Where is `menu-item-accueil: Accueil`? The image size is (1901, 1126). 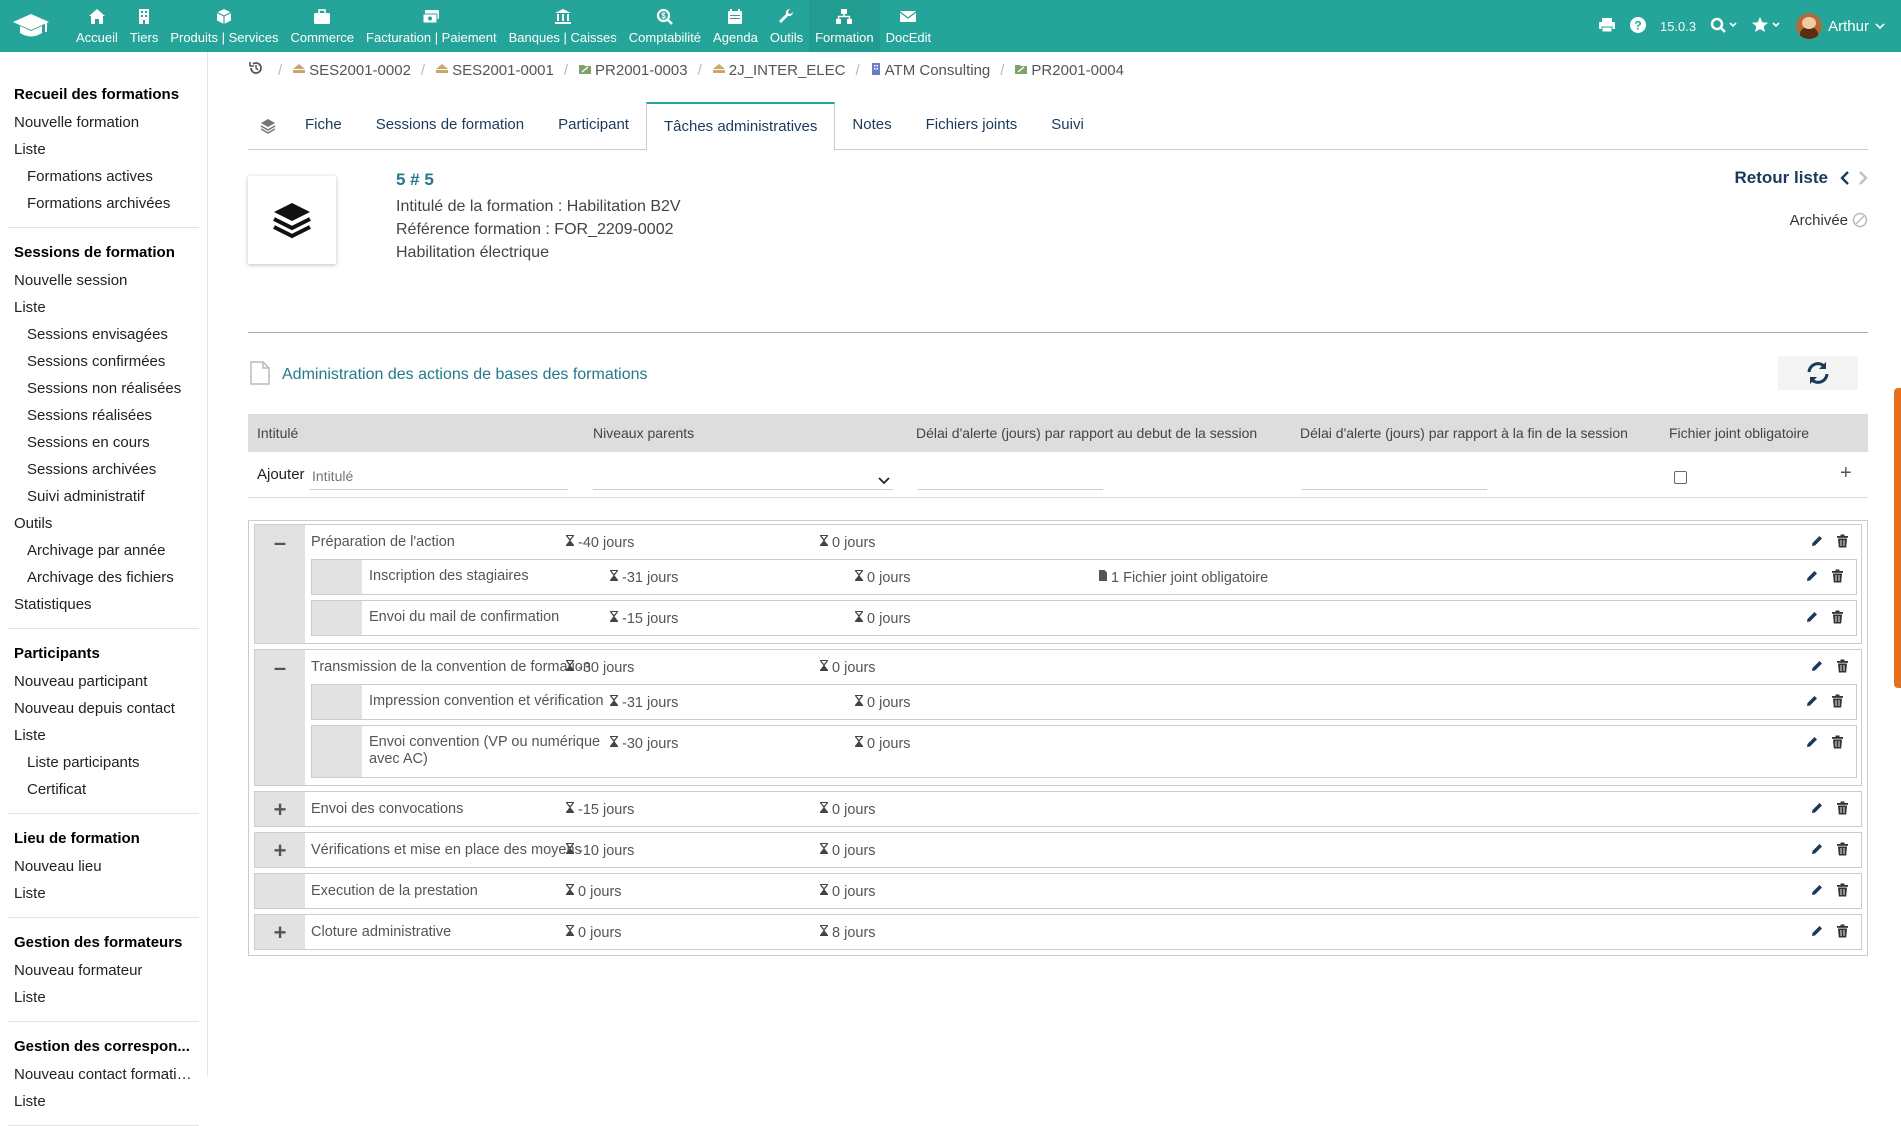
menu-item-accueil: Accueil is located at coordinates (97, 26).